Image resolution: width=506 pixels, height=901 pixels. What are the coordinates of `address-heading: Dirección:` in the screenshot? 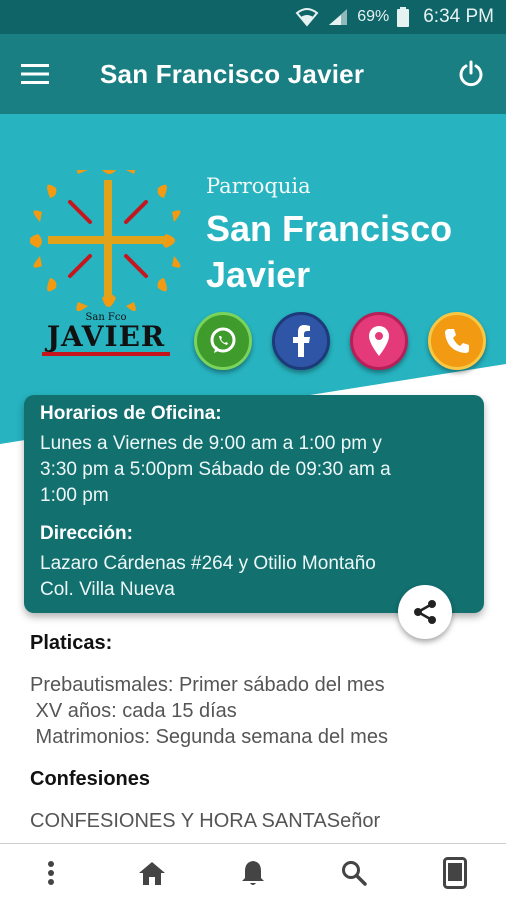 It's located at (86, 533).